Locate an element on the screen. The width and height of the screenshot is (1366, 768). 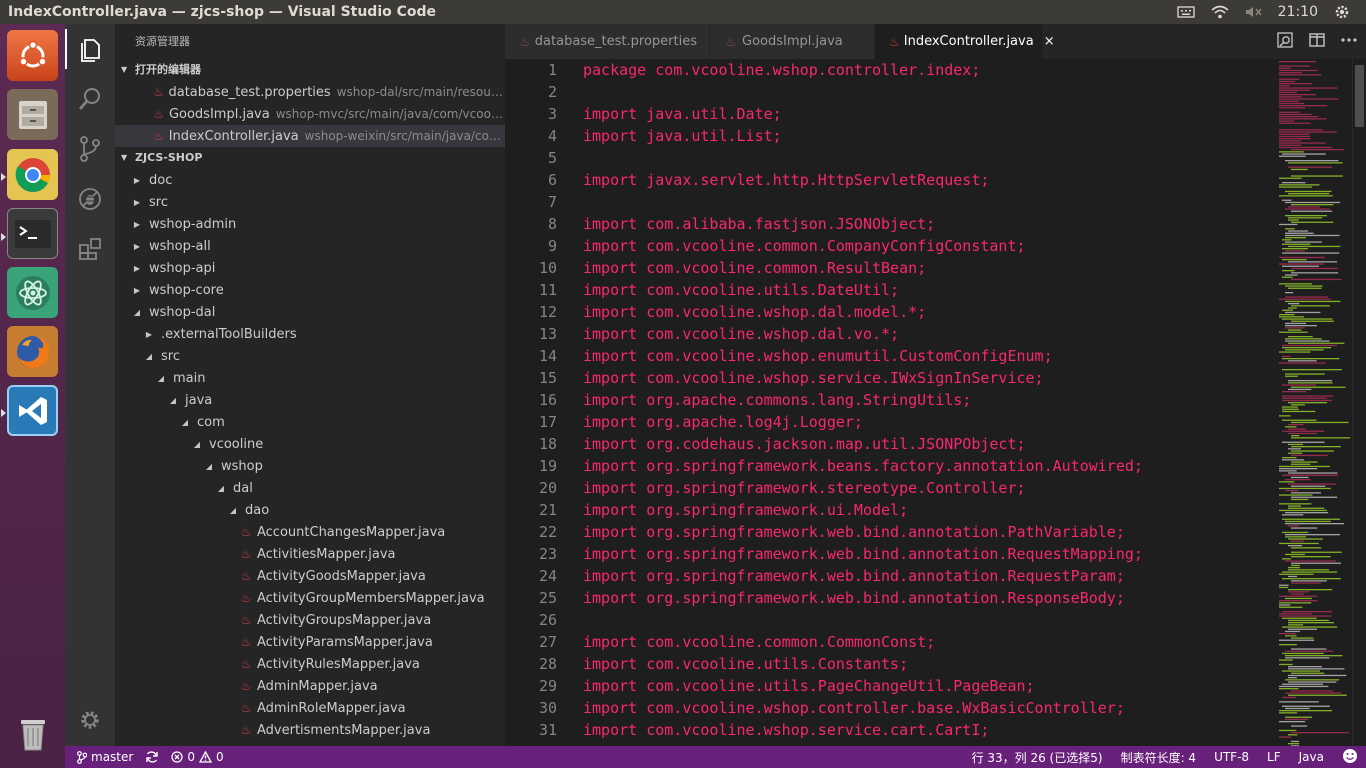
line-number: 3 is located at coordinates (552, 114).